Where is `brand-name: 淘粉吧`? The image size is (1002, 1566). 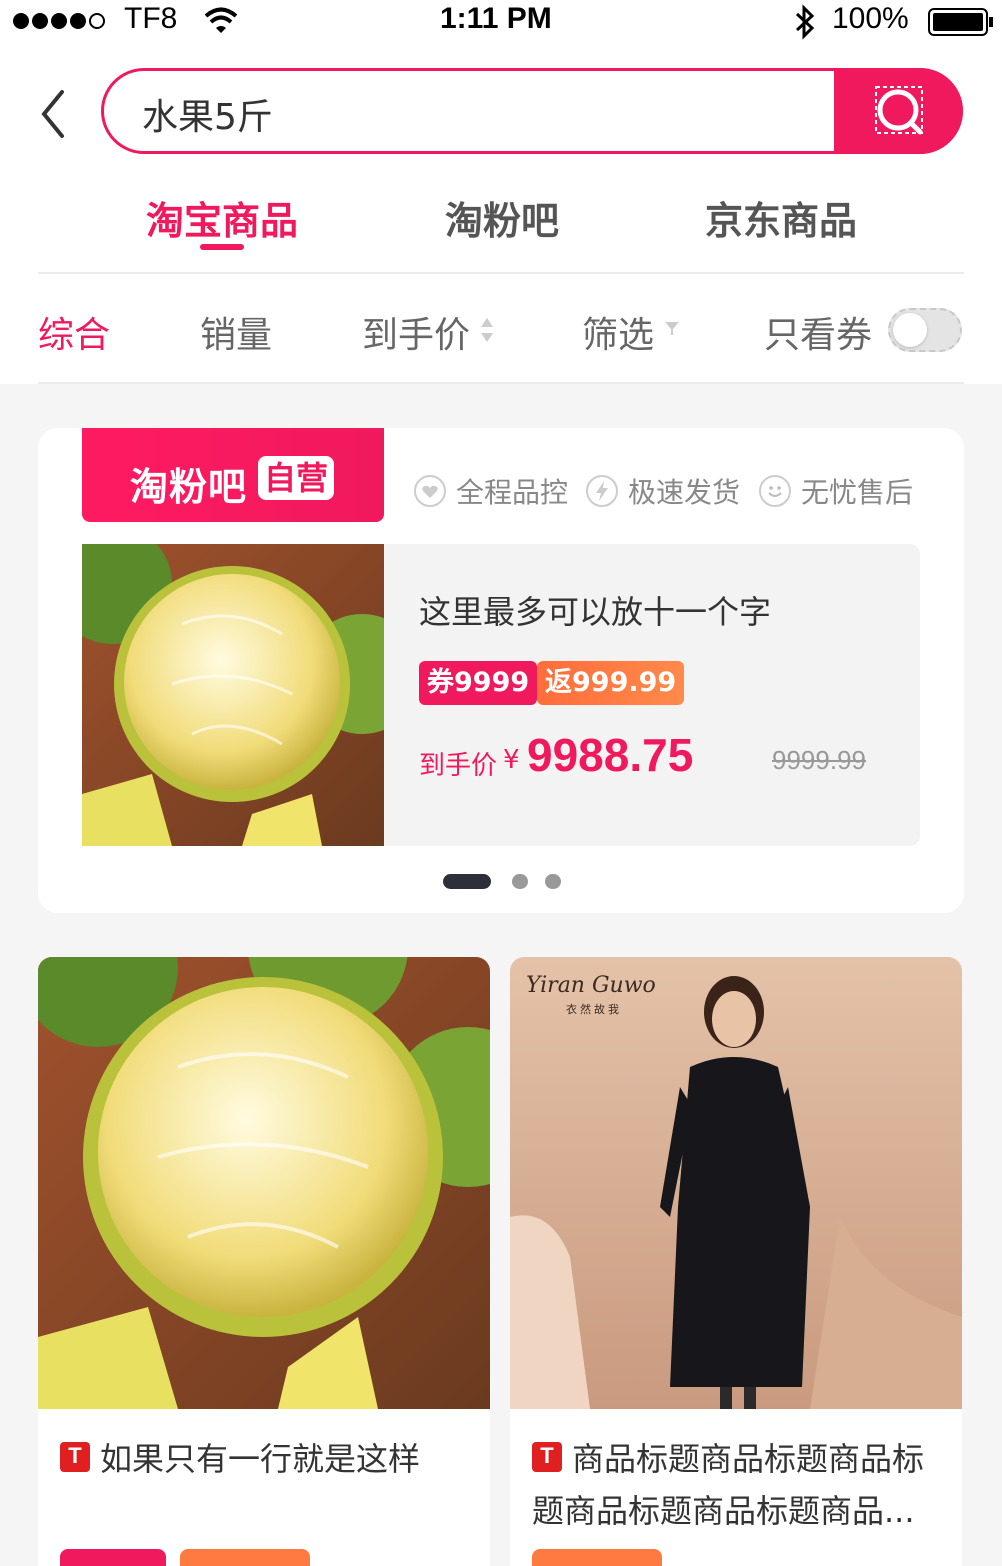 brand-name: 淘粉吧 is located at coordinates (189, 487).